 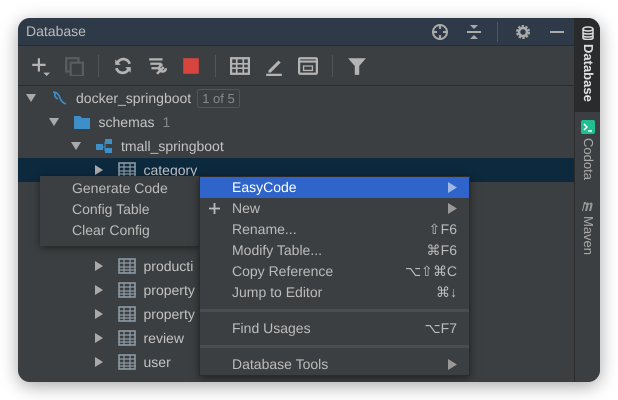 What do you see at coordinates (430, 271) in the screenshot?
I see `shortcut-hint: ⌥⇧⌘C` at bounding box center [430, 271].